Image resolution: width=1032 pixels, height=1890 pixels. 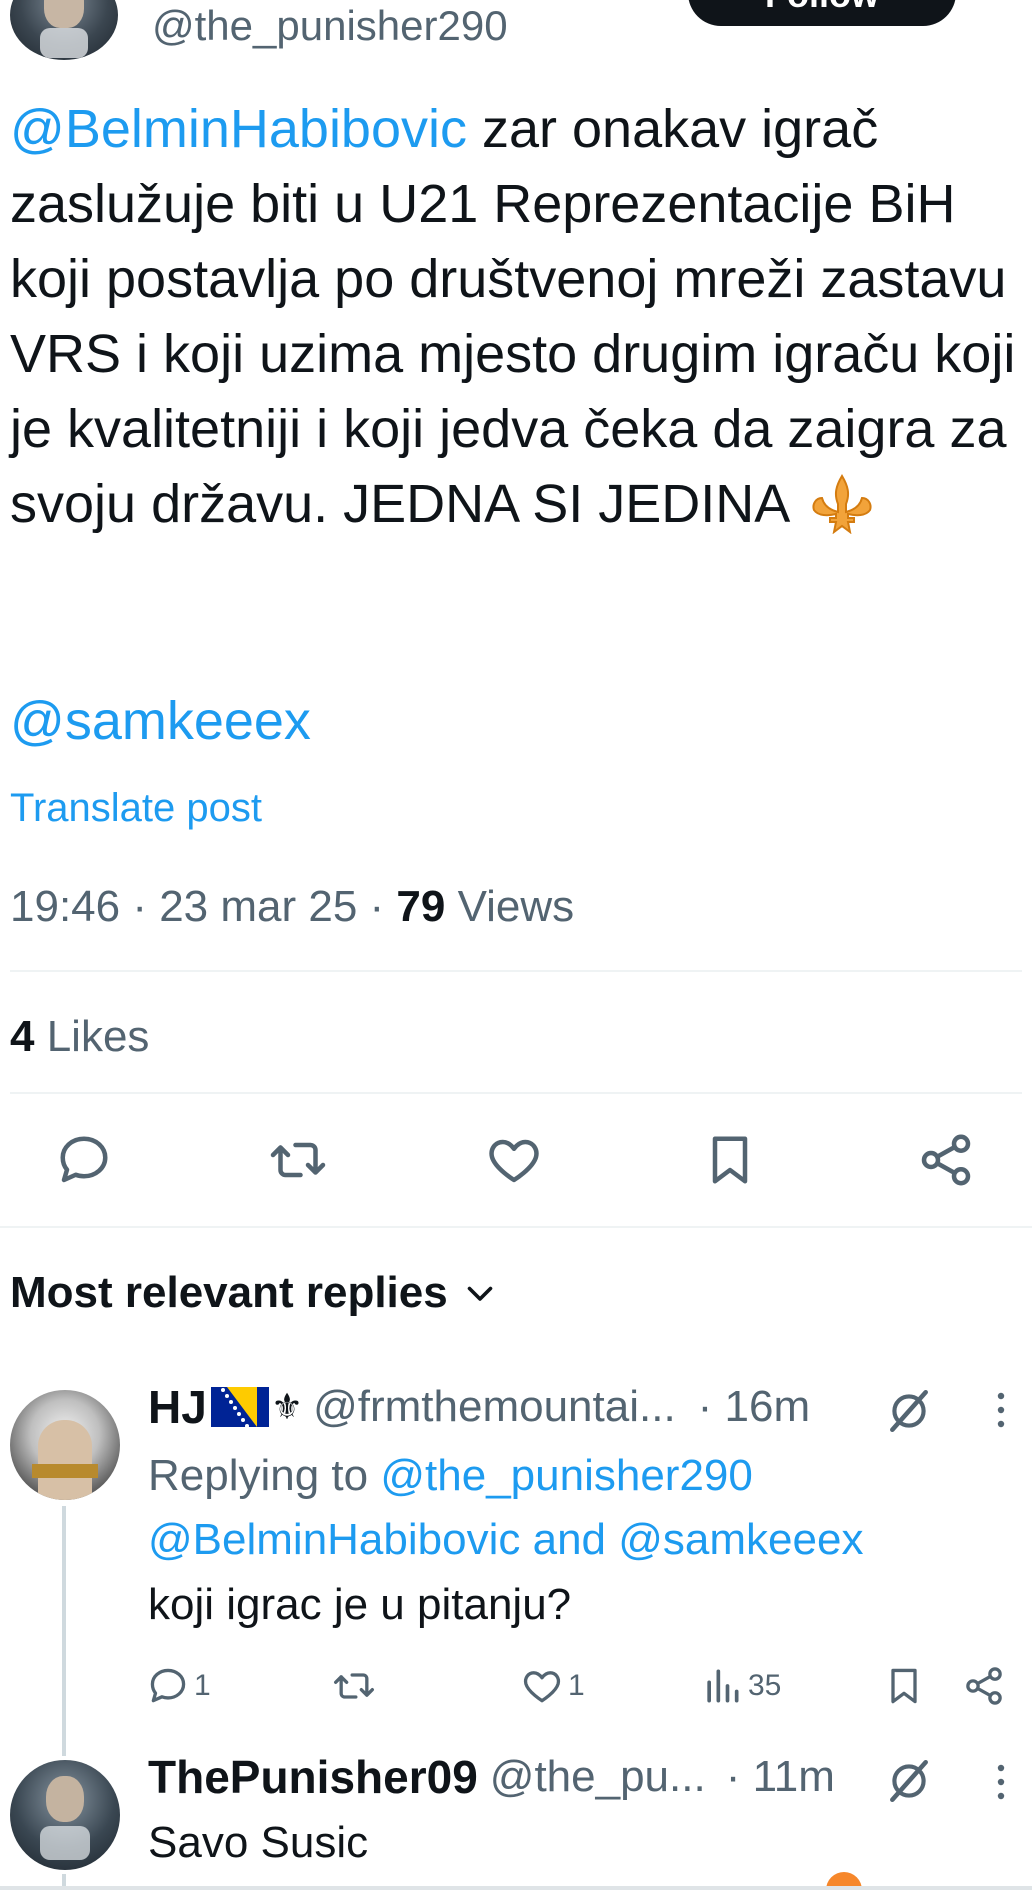 I want to click on reply-bookmark-button, so click(x=904, y=1686).